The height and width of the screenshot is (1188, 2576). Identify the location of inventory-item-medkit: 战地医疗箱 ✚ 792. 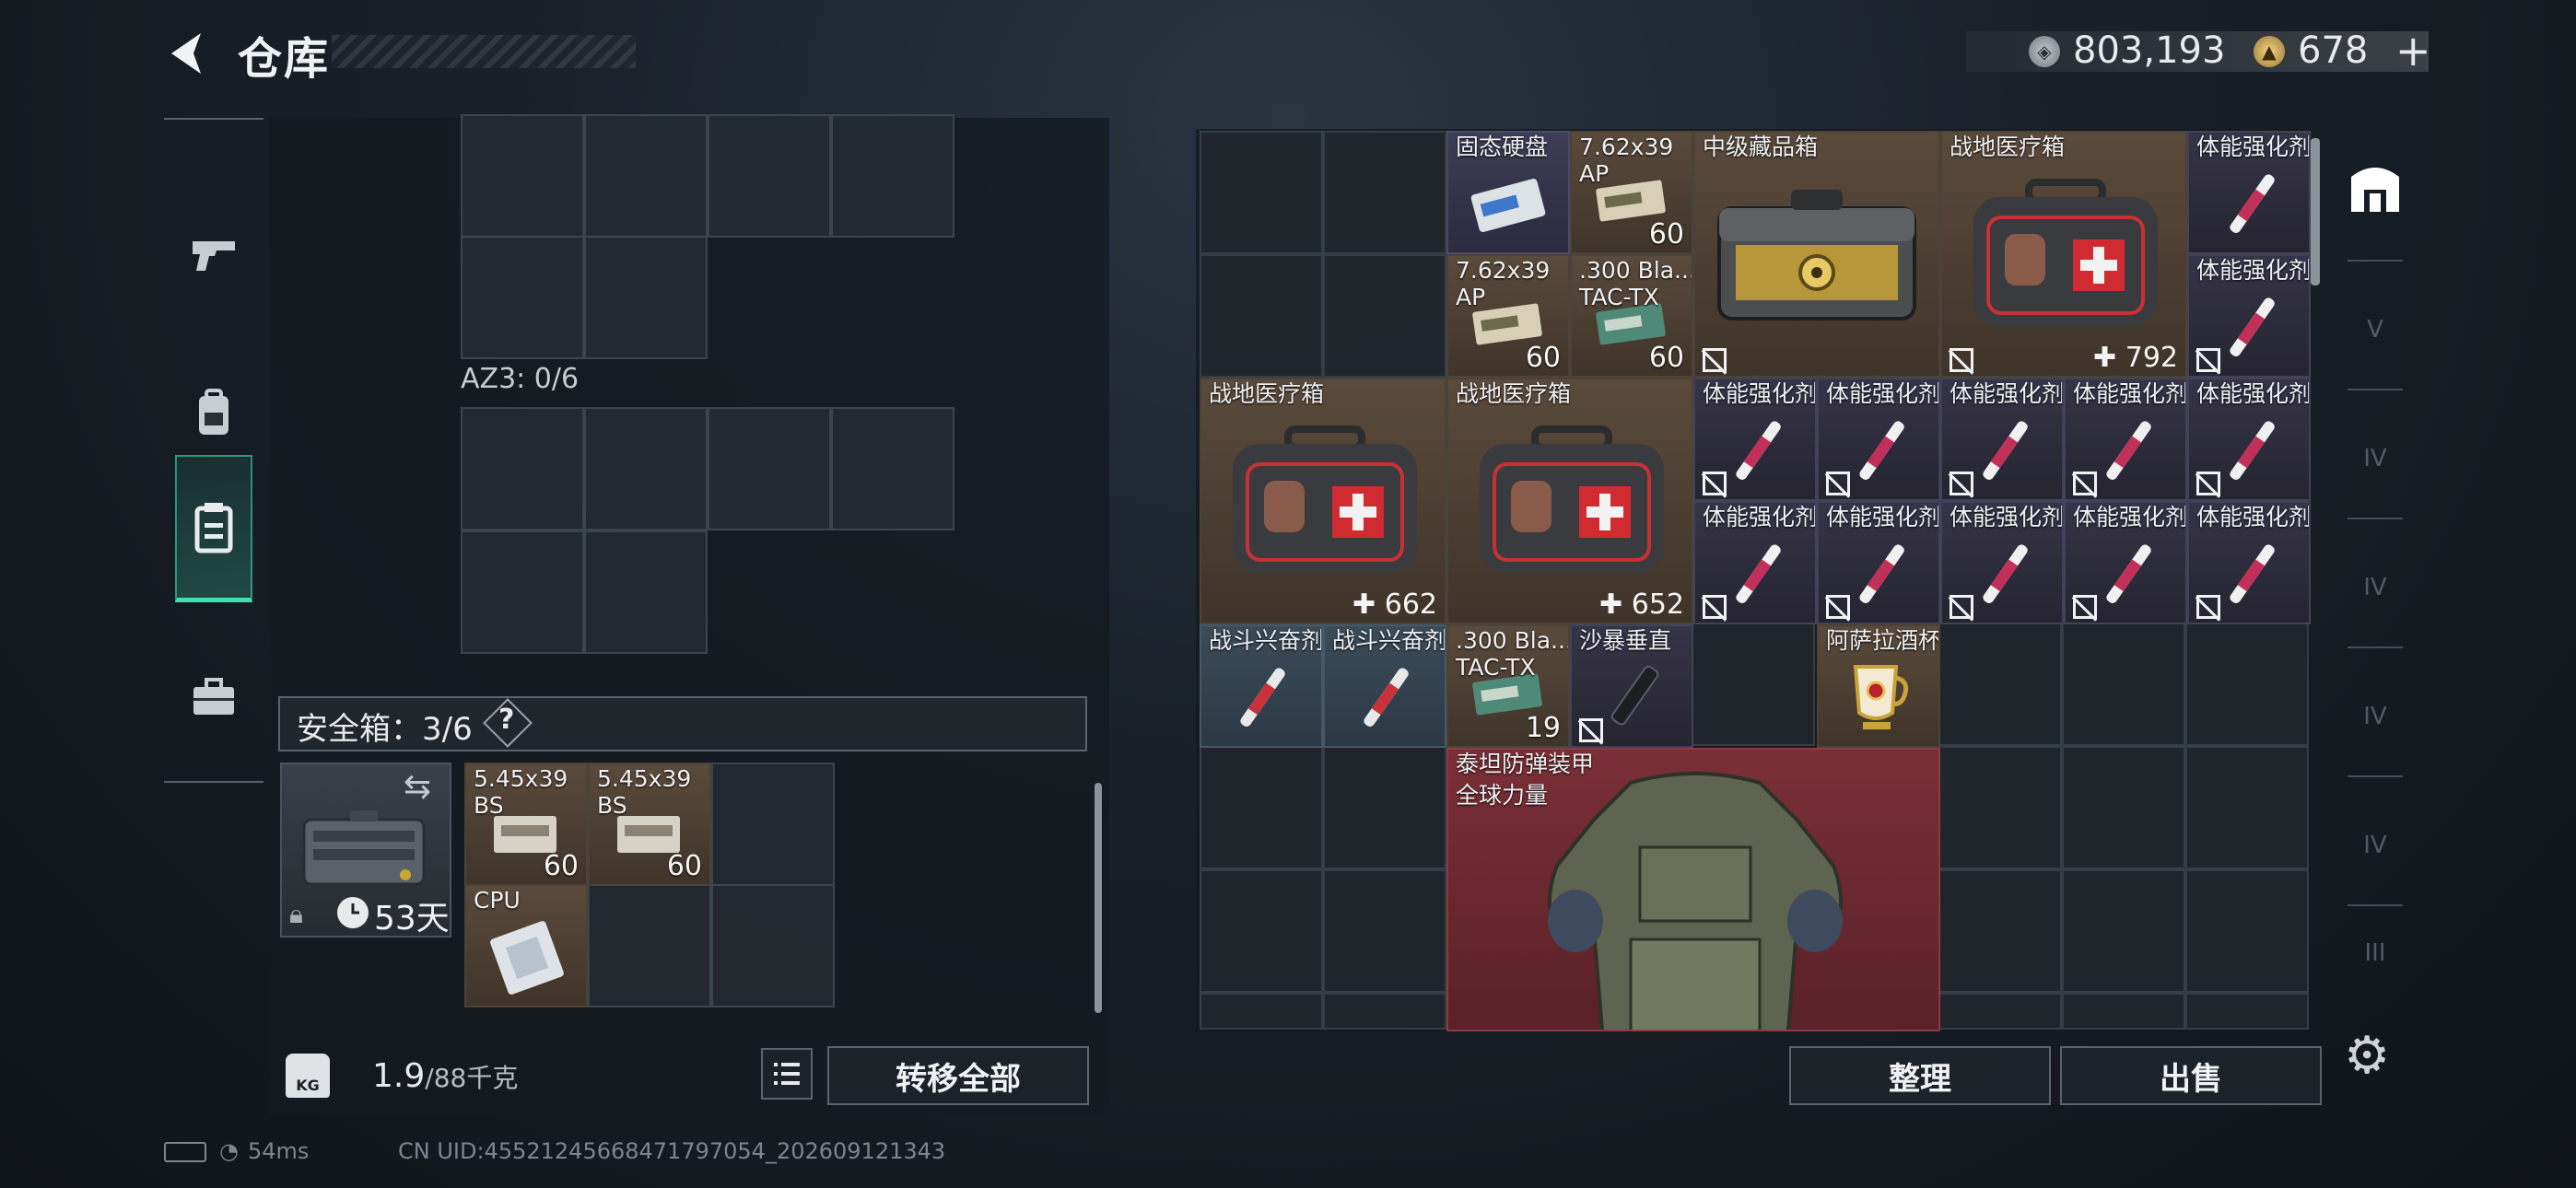
(2063, 254).